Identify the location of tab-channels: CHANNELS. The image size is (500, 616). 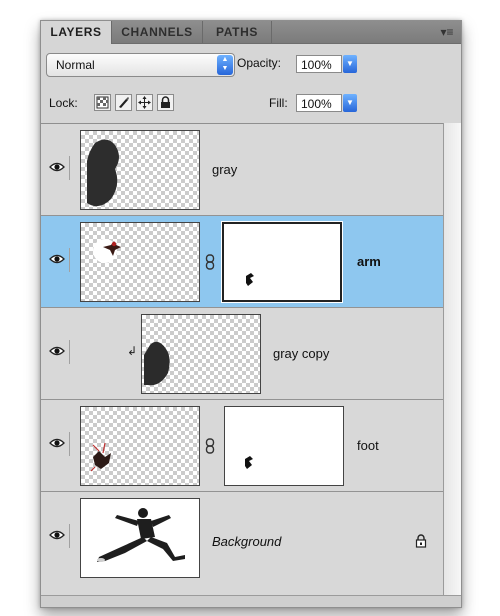
(157, 32).